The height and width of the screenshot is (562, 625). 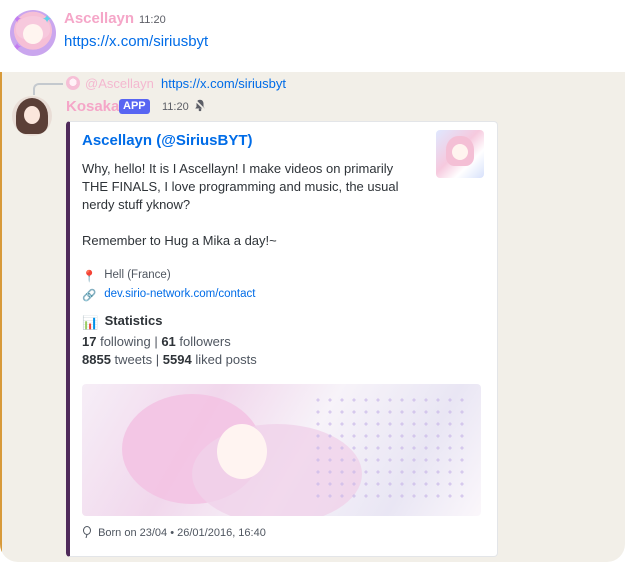 I want to click on location-text: Hell (France), so click(x=137, y=275).